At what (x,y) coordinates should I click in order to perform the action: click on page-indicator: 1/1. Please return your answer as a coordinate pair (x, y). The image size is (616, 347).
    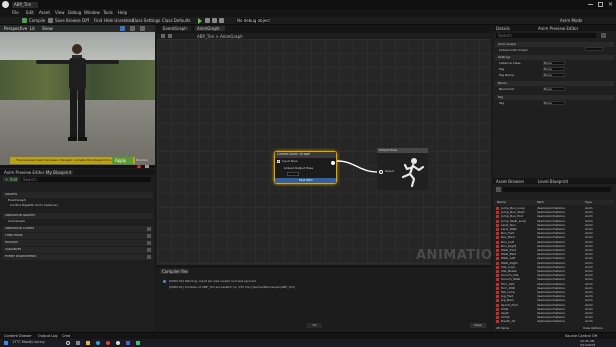
    Looking at the image, I should click on (314, 325).